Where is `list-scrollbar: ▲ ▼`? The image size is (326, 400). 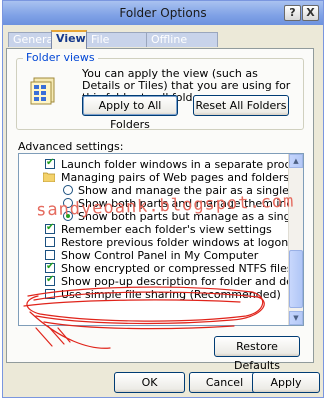
list-scrollbar: ▲ ▼ is located at coordinates (295, 239).